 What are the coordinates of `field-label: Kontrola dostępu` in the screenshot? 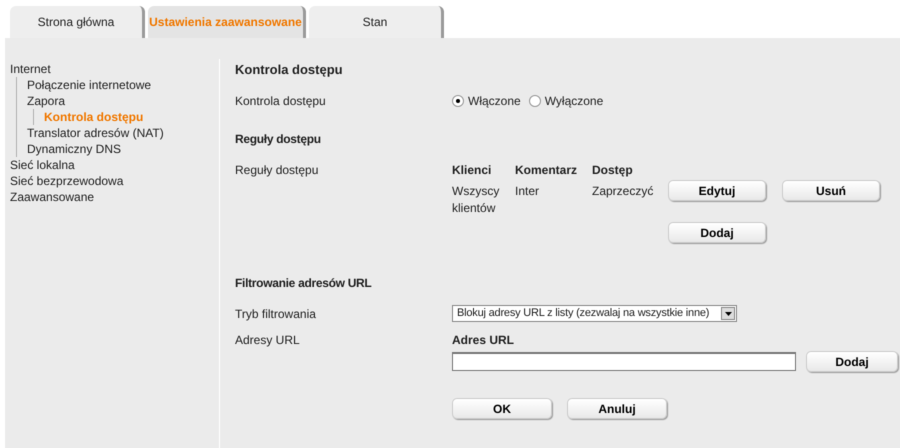 It's located at (281, 101).